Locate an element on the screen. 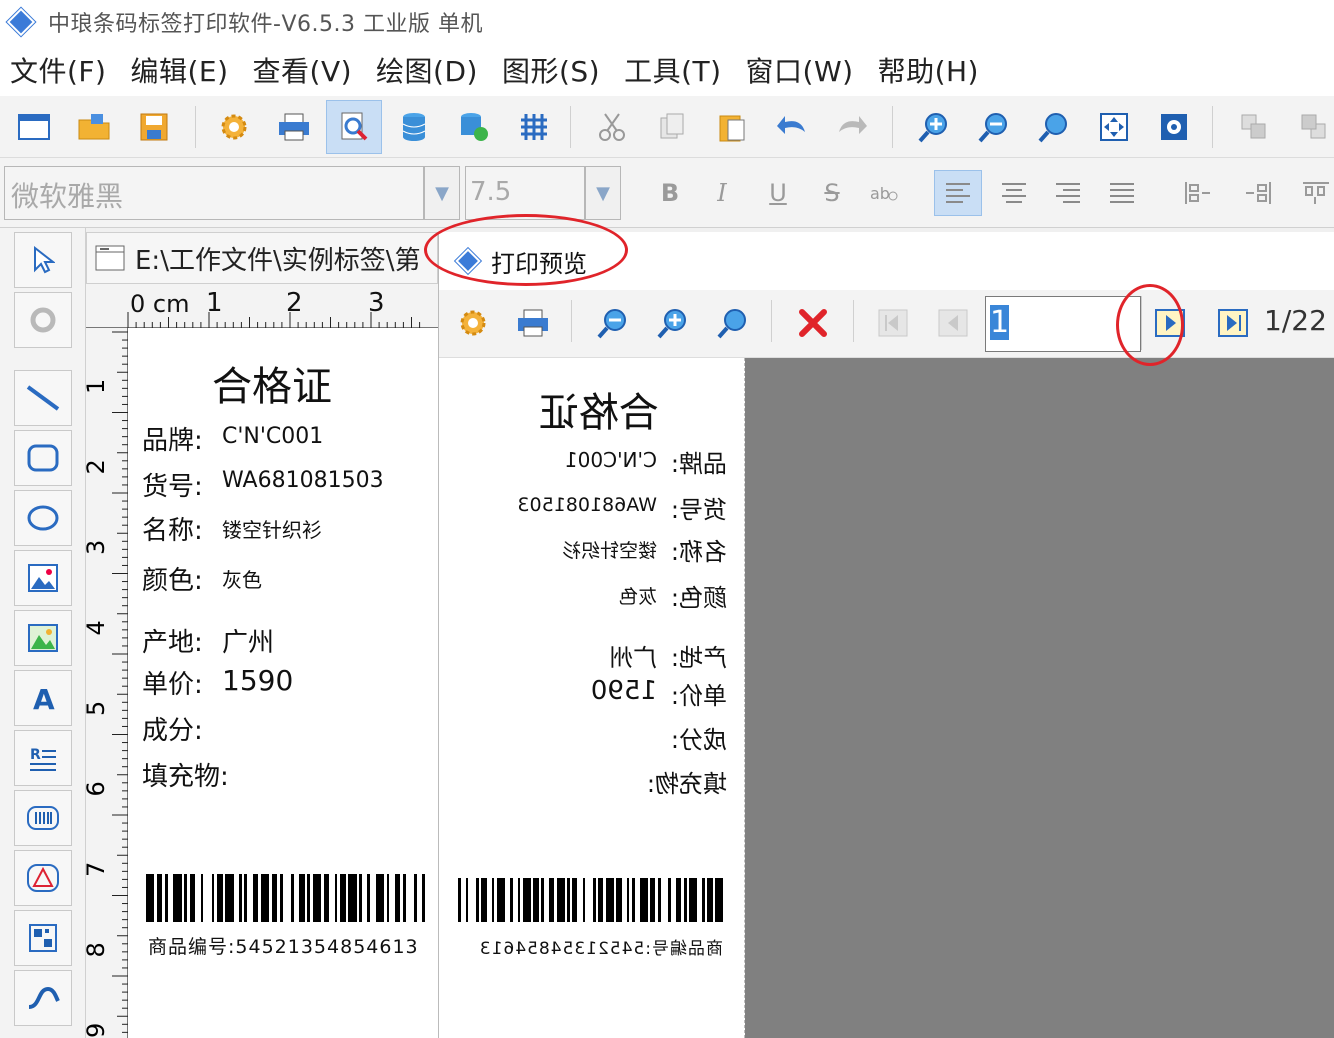  align-right-icon is located at coordinates (1068, 193).